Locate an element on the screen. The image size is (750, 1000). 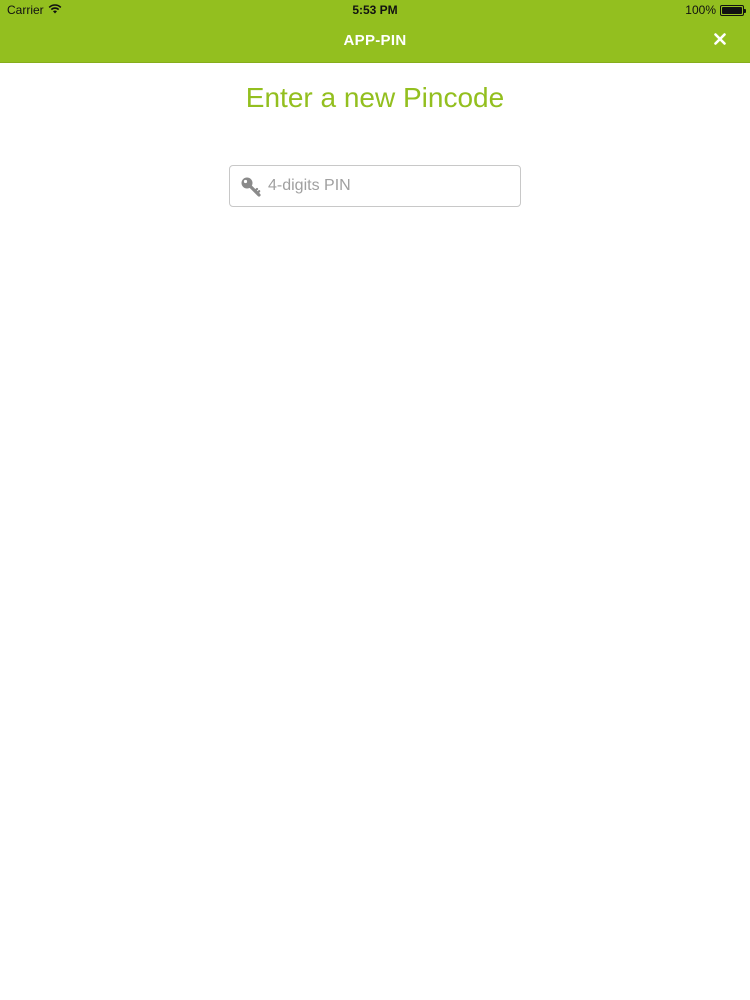
key-icon is located at coordinates (251, 187).